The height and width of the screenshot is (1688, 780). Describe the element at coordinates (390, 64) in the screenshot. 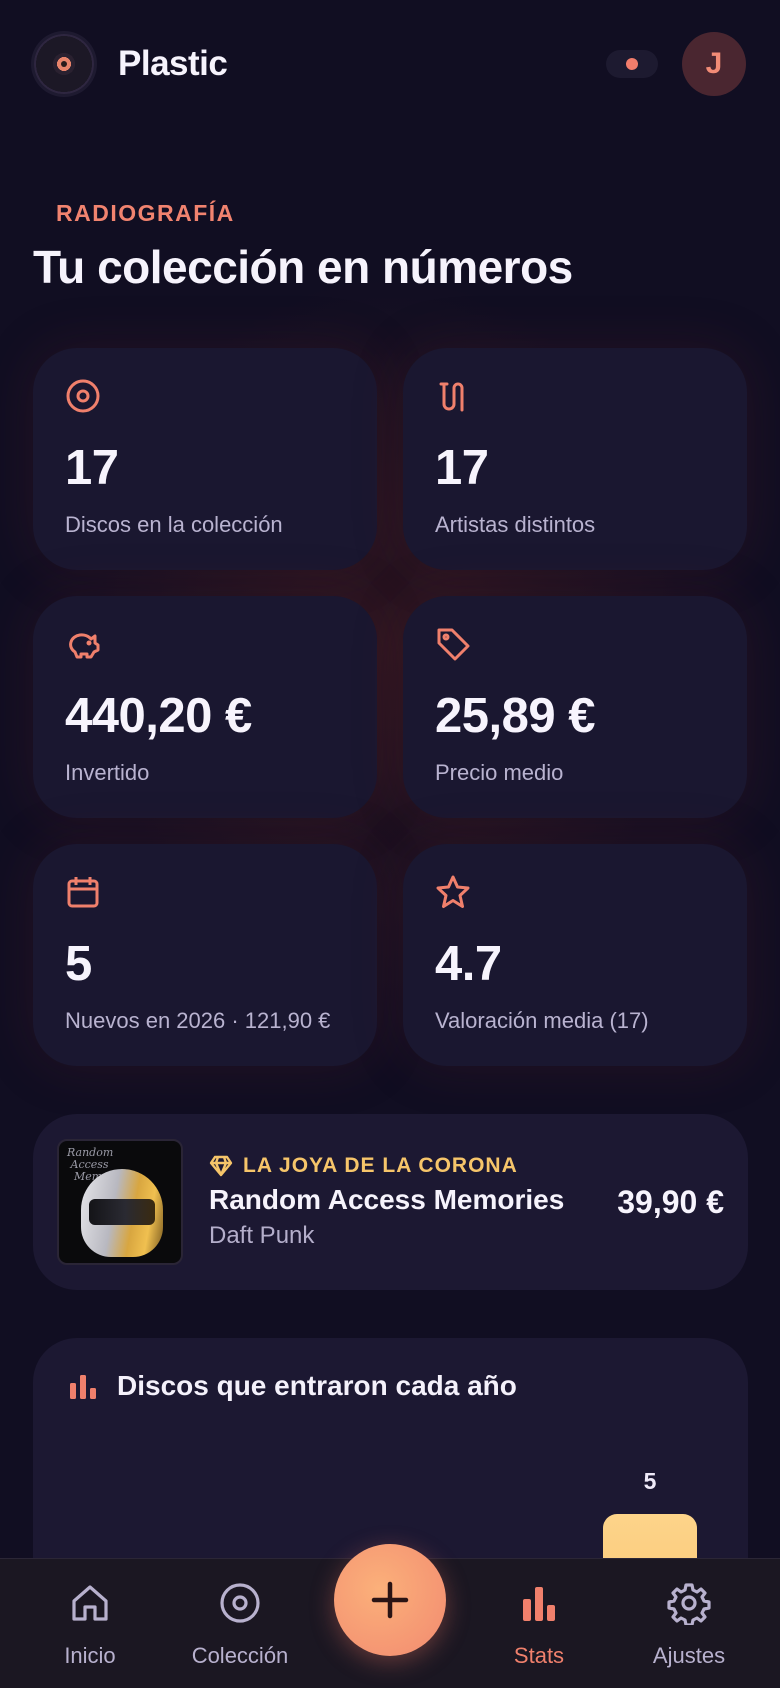

I see `app-header: Plastic J` at that location.